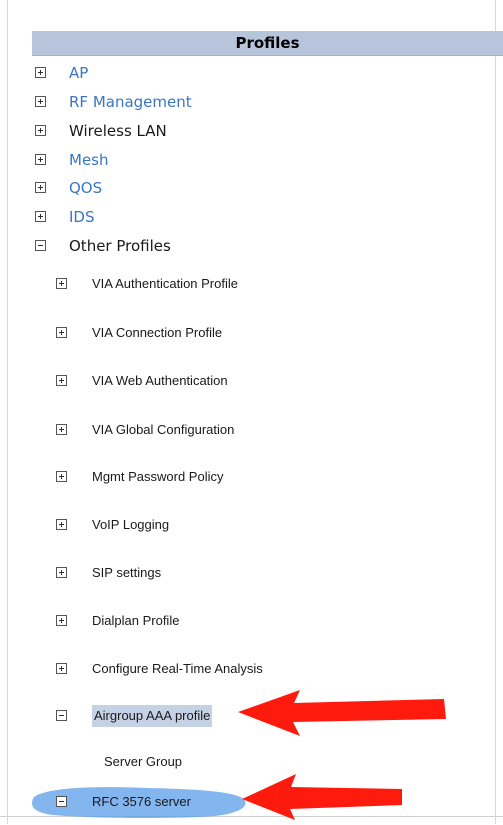 The image size is (503, 825). I want to click on profiles-header: Profiles, so click(267, 43).